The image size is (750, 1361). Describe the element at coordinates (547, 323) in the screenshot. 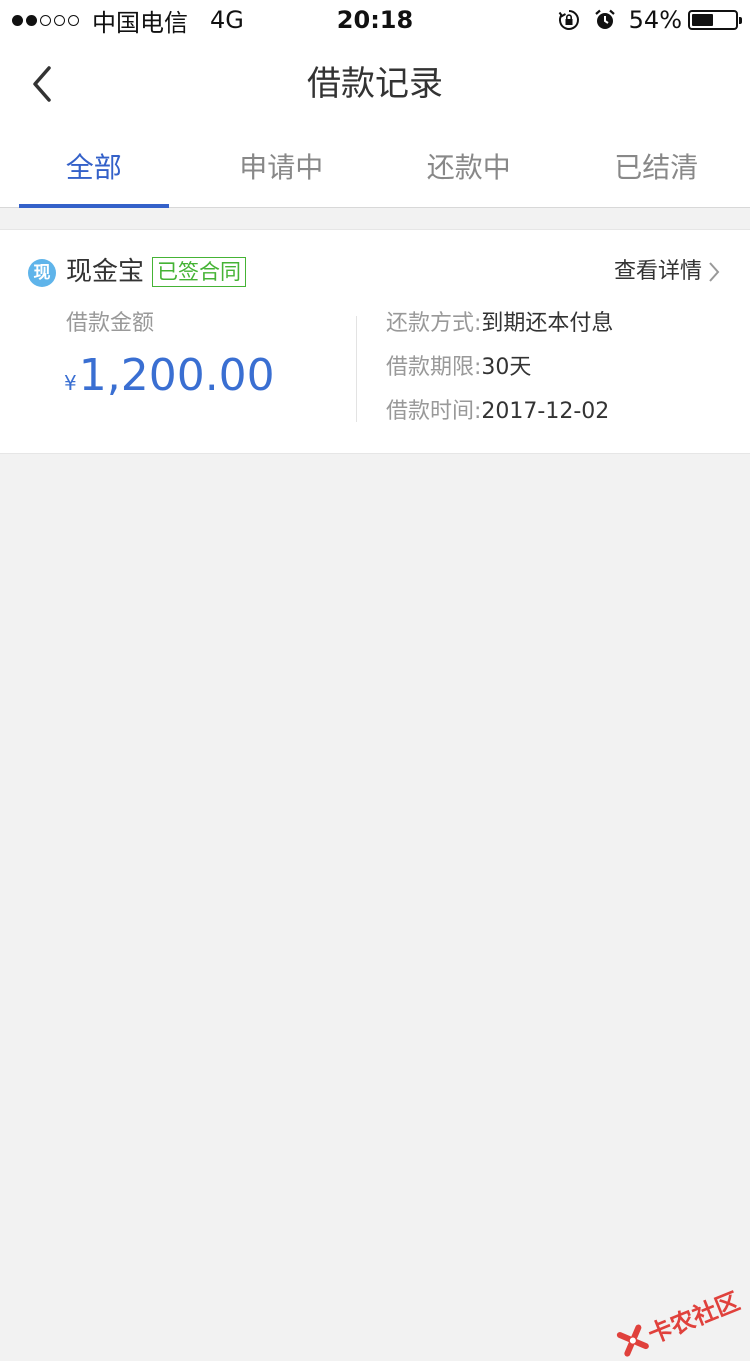

I see `repay-method-value: 到期还本付息` at that location.